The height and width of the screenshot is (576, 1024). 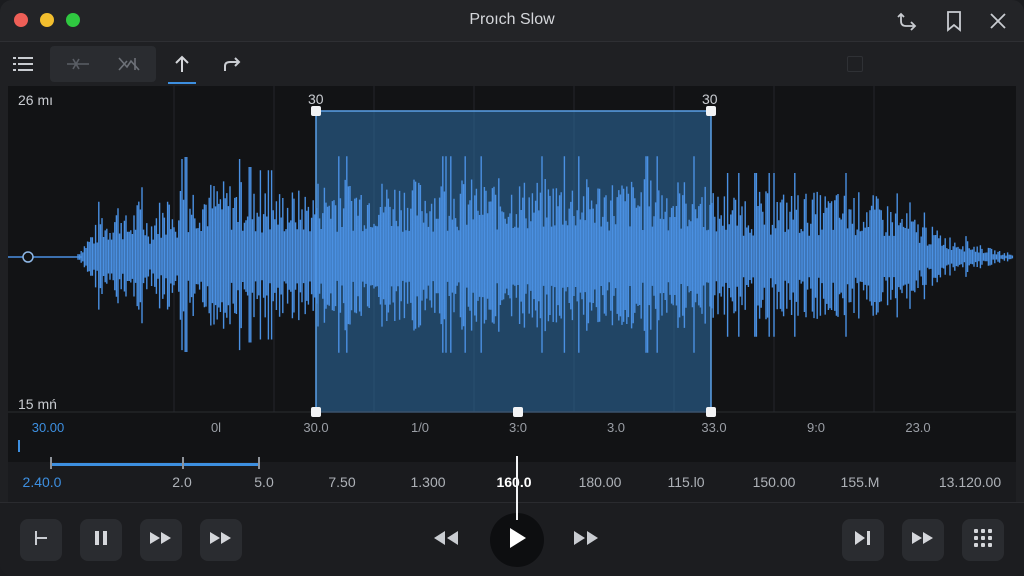 I want to click on selection-start-label: 30, so click(x=316, y=99).